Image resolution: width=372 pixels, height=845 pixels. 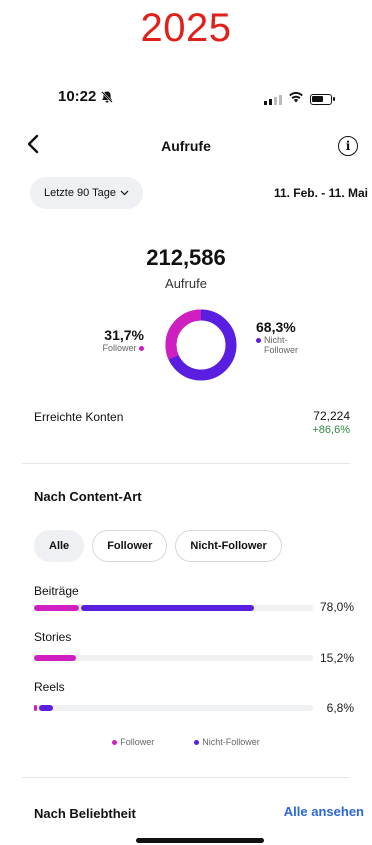 I want to click on legend-follower: Follower, so click(x=133, y=742).